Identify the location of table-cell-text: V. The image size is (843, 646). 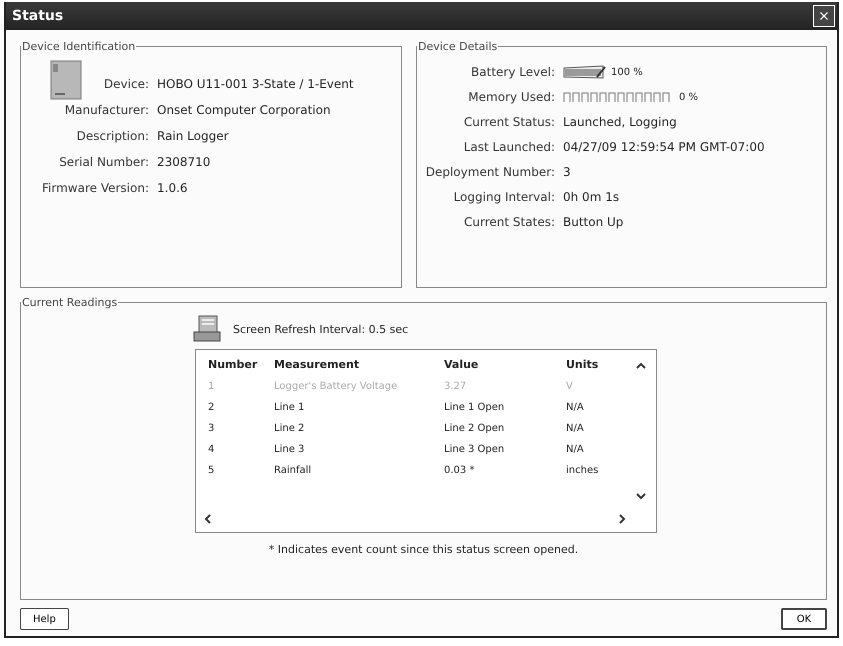
(570, 386).